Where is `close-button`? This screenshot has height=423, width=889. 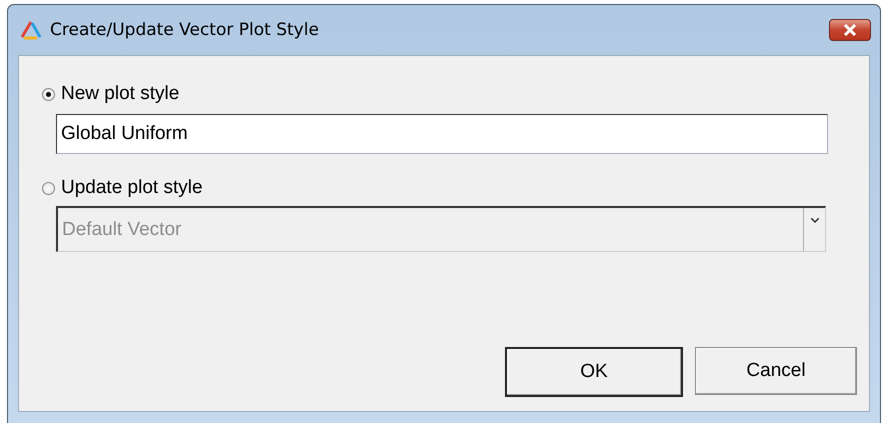 close-button is located at coordinates (850, 30).